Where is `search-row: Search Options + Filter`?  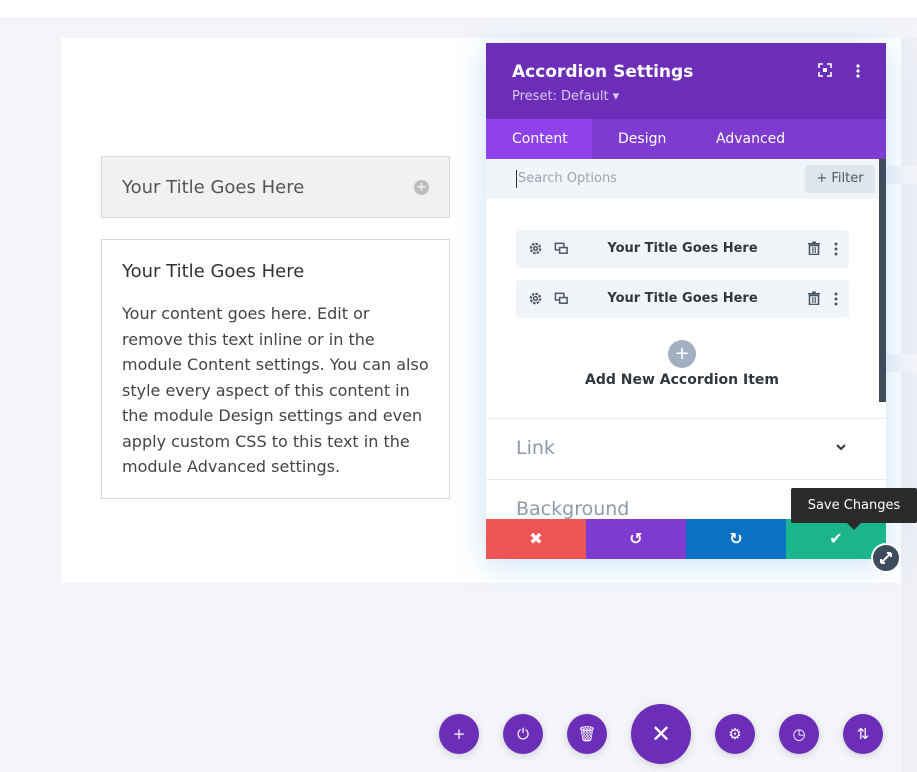 search-row: Search Options + Filter is located at coordinates (682, 179).